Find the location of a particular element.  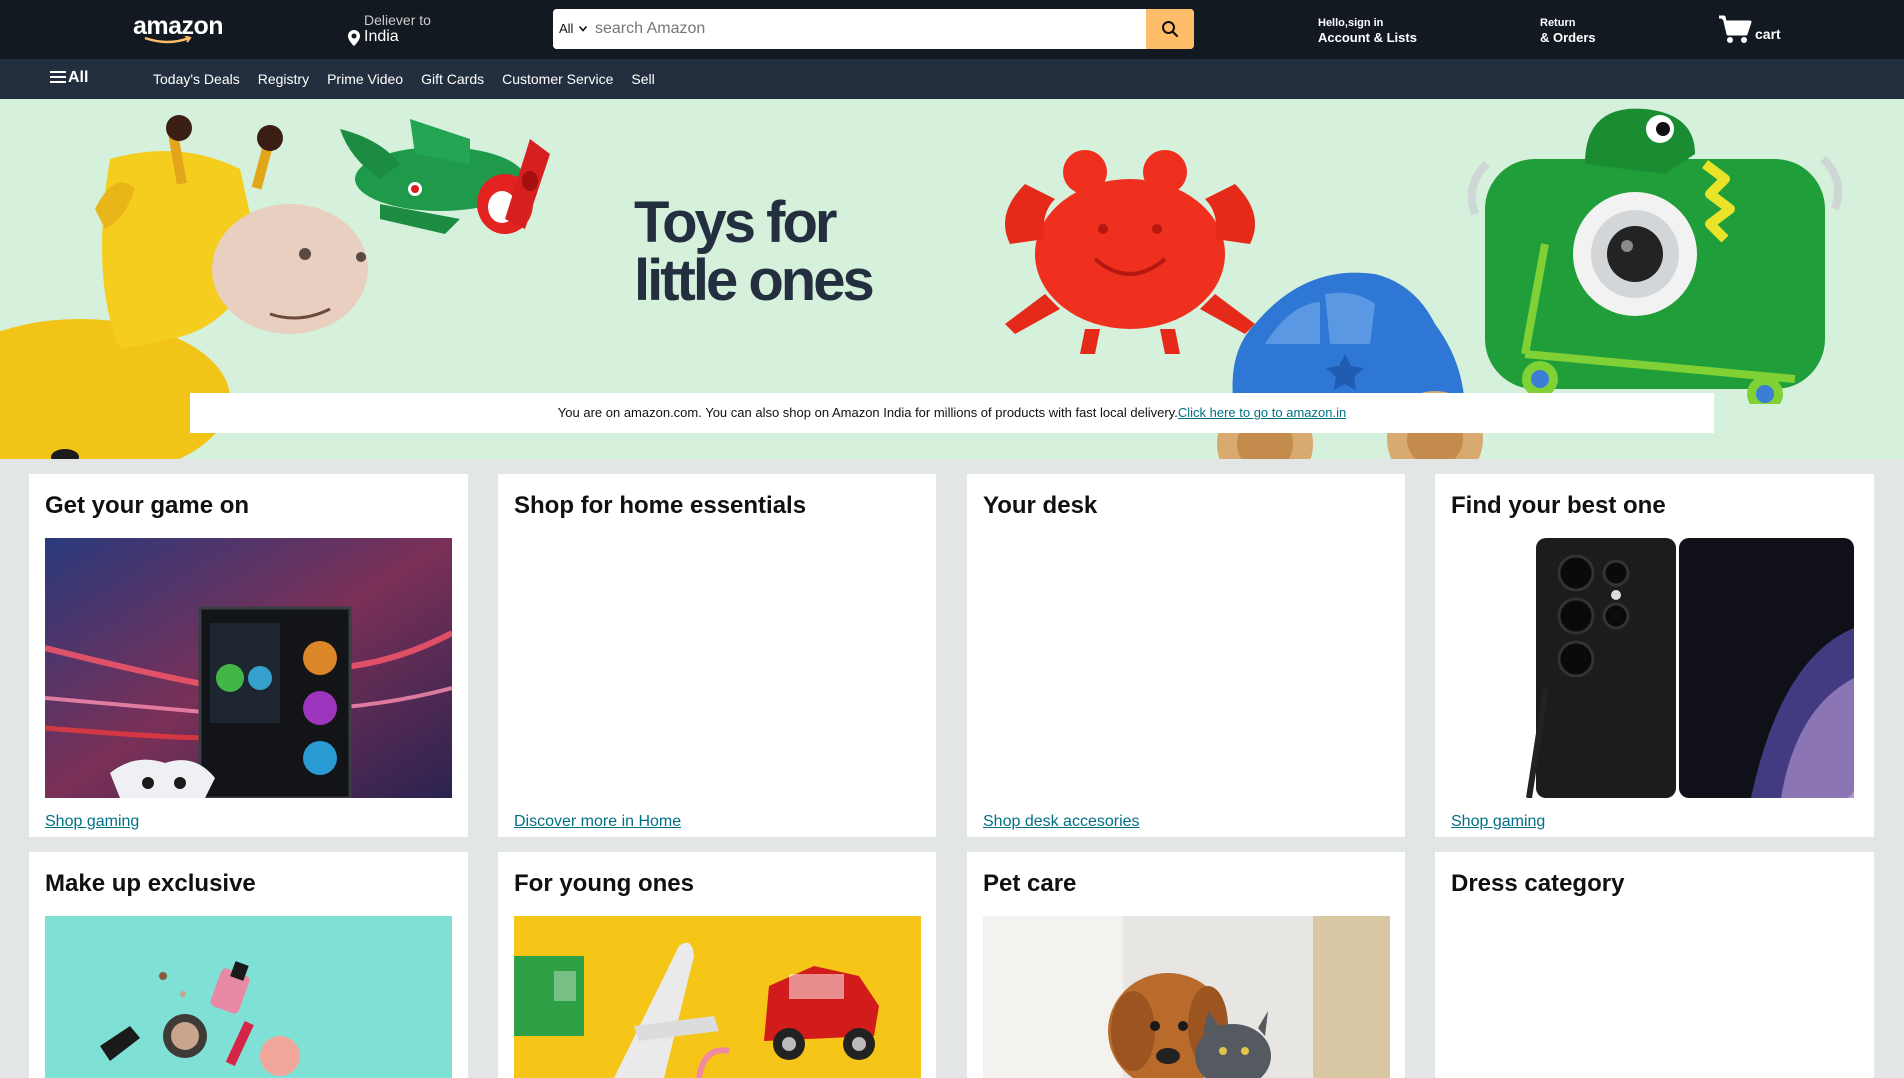

young-ones-image is located at coordinates (717, 997).